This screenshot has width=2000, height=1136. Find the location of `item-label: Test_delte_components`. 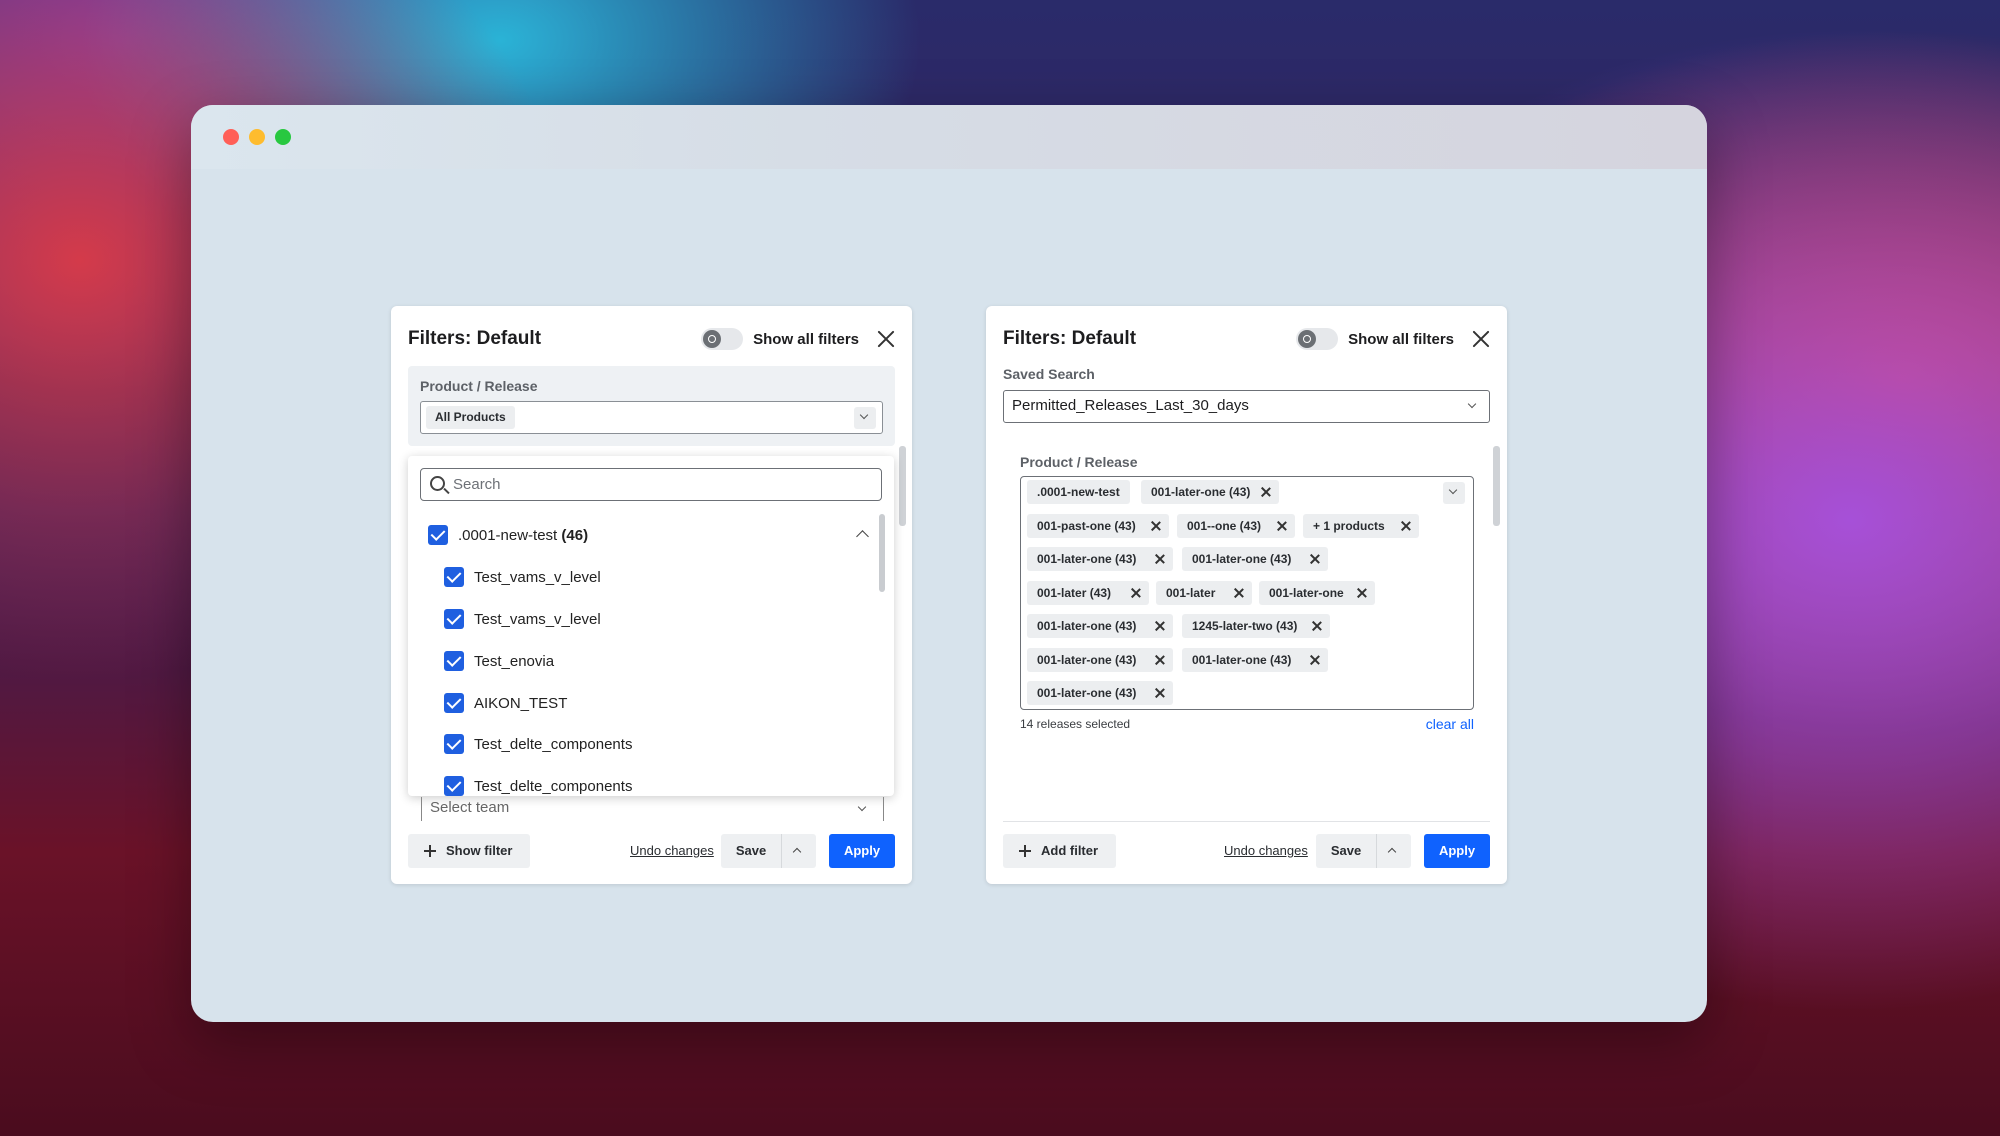

item-label: Test_delte_components is located at coordinates (553, 786).